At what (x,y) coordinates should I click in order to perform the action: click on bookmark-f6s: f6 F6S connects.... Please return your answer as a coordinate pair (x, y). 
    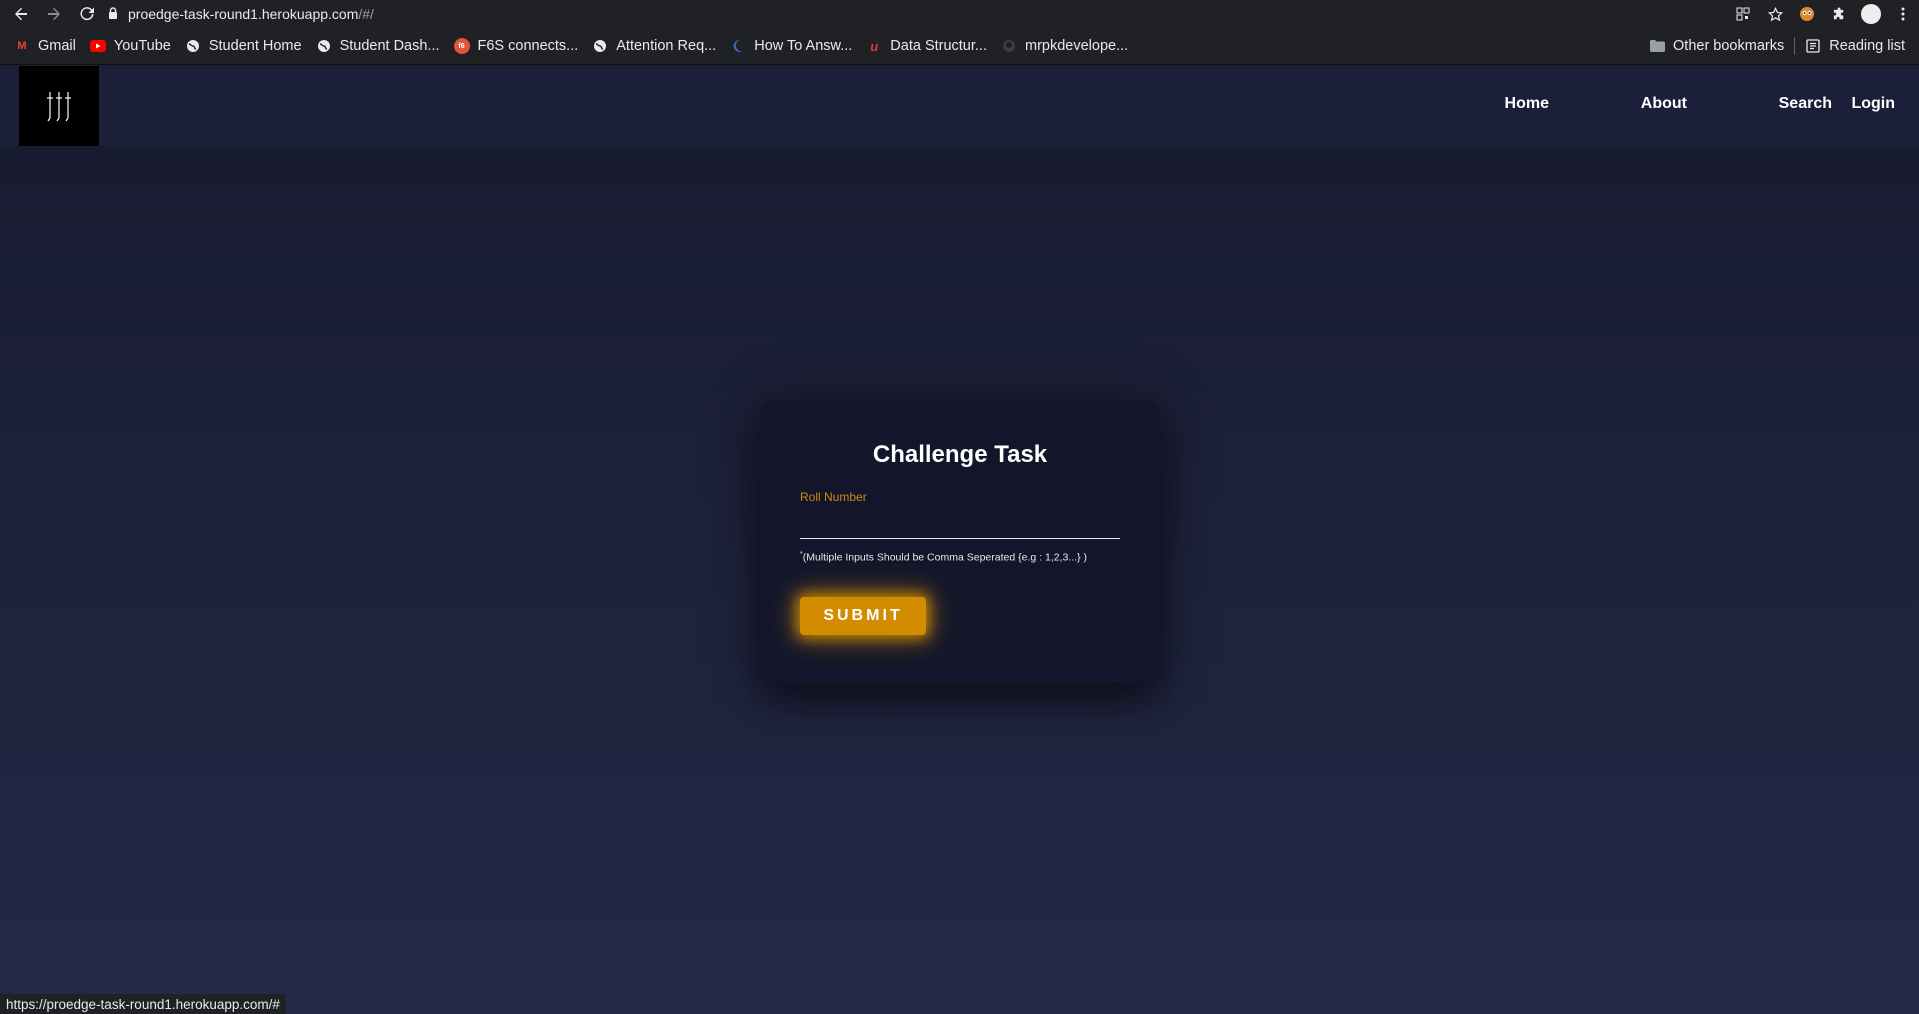
    Looking at the image, I should click on (516, 46).